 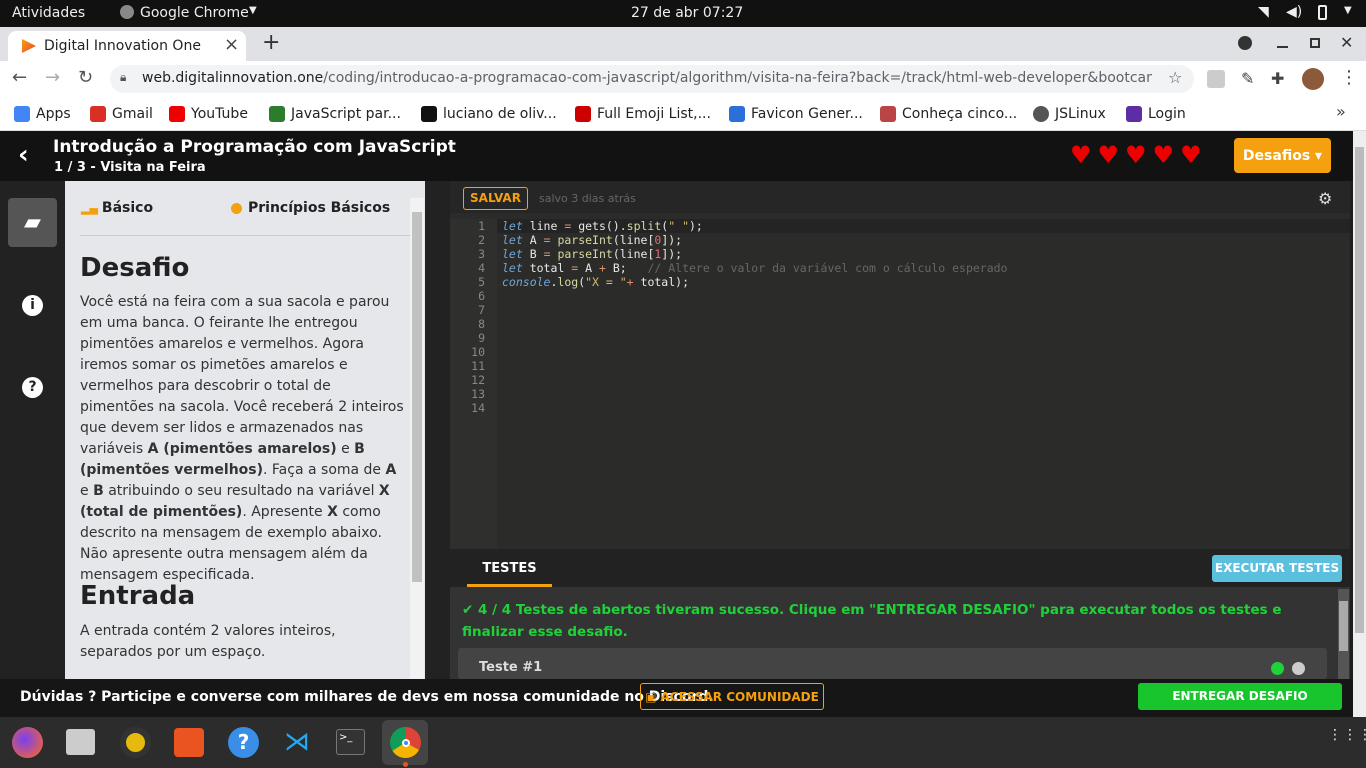 What do you see at coordinates (1322, 12) in the screenshot?
I see `battery-icon` at bounding box center [1322, 12].